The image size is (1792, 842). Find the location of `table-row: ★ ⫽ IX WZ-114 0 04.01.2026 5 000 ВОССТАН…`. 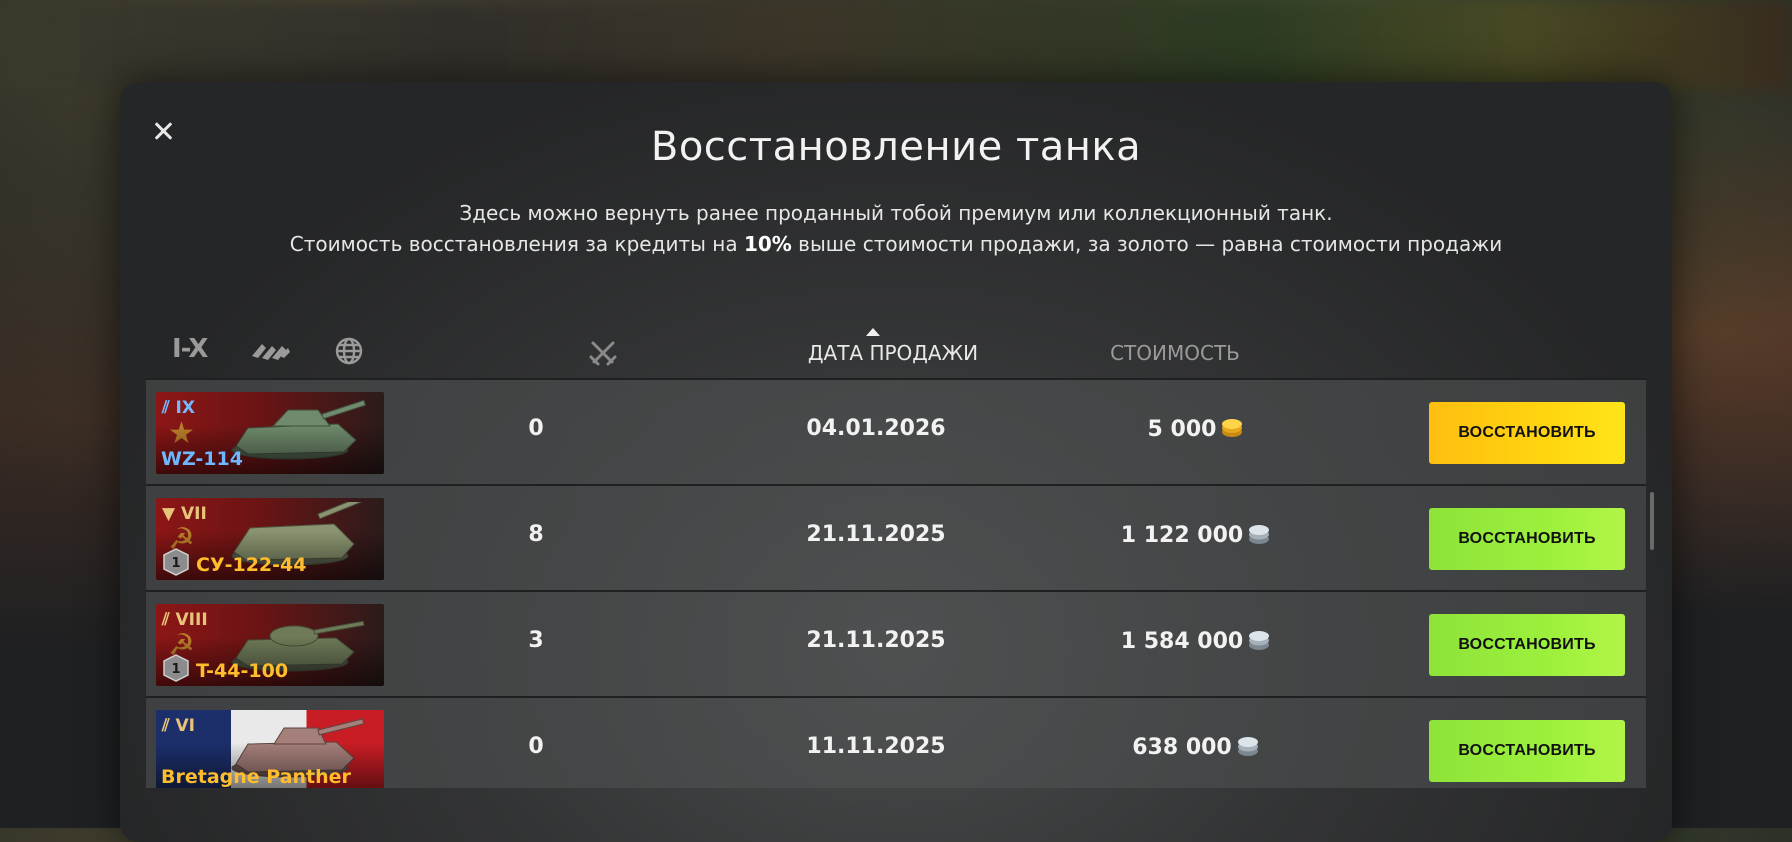

table-row: ★ ⫽ IX WZ-114 0 04.01.2026 5 000 ВОССТАН… is located at coordinates (896, 431).